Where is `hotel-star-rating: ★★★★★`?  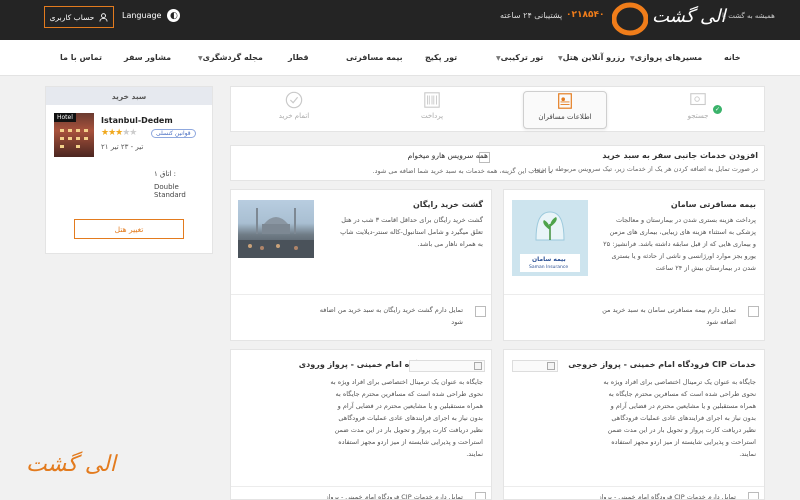
hotel-star-rating: ★★★★★ is located at coordinates (119, 133).